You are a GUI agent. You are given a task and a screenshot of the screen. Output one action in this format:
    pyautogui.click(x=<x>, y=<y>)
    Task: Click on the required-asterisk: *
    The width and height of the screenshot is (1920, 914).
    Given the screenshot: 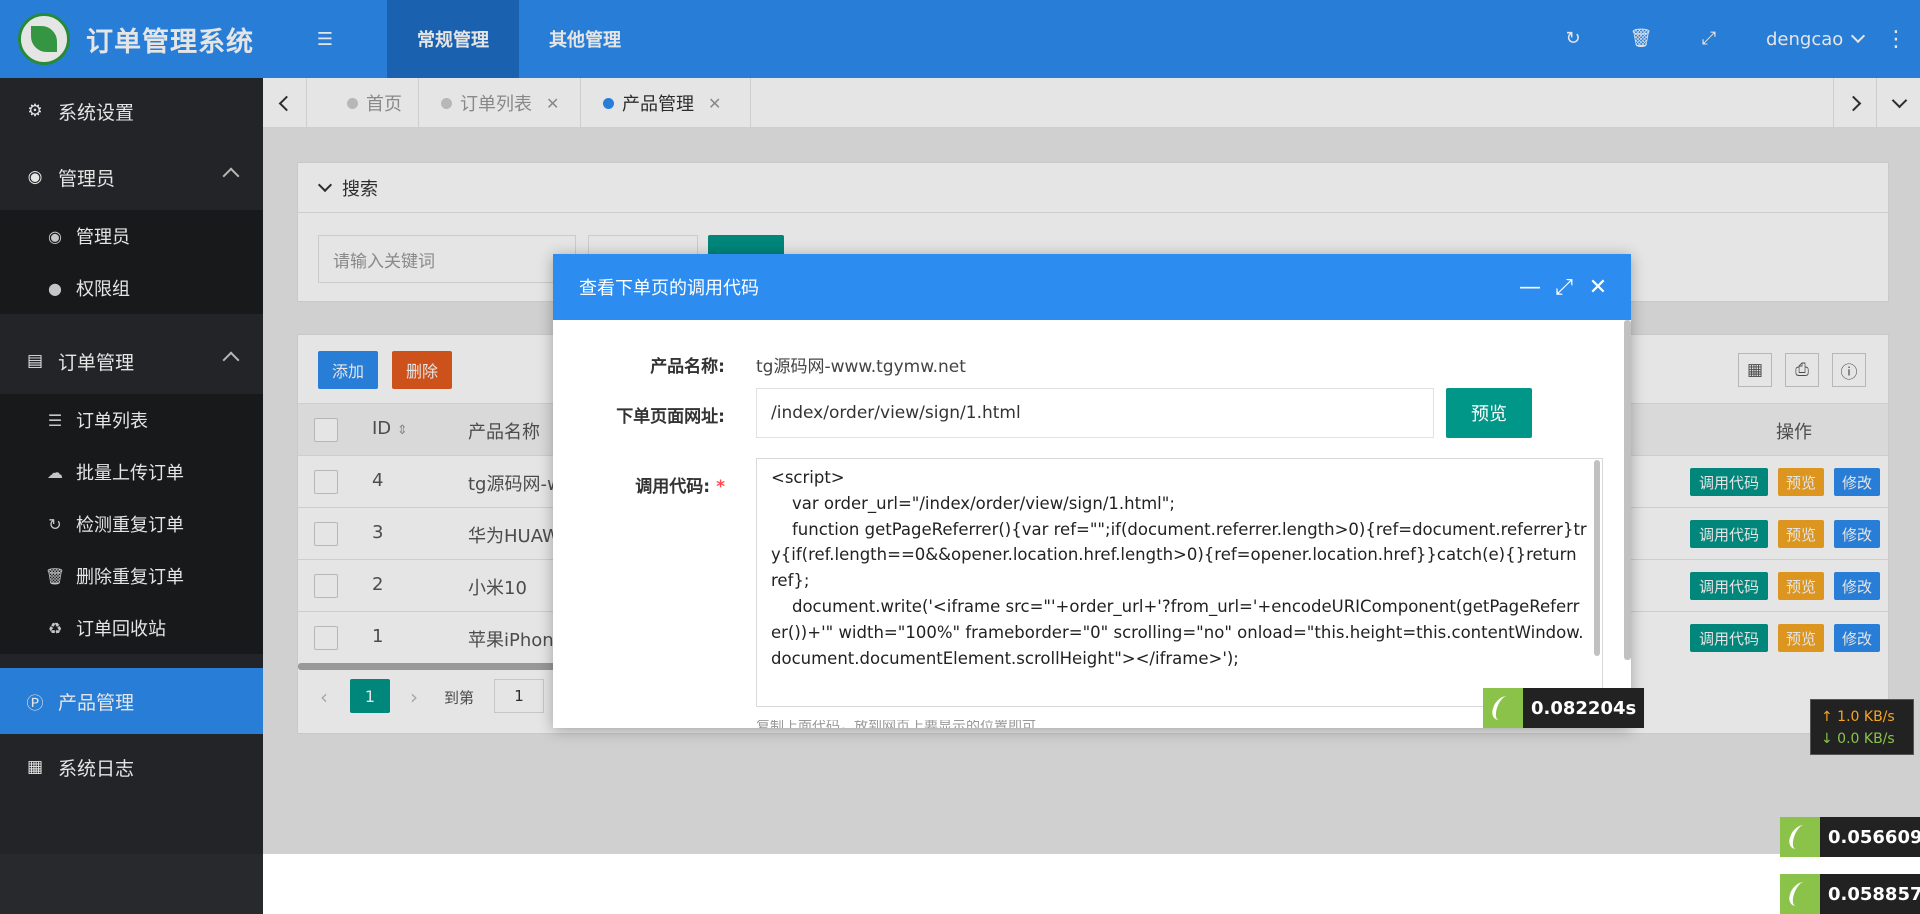 What is the action you would take?
    pyautogui.click(x=720, y=487)
    